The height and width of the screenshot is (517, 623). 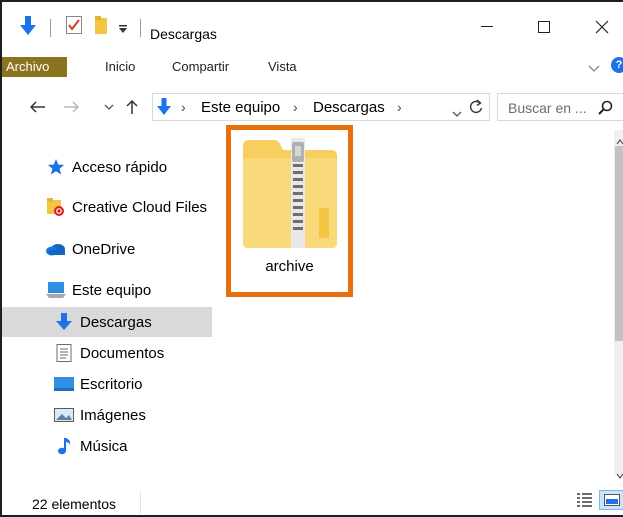 What do you see at coordinates (120, 167) in the screenshot?
I see `sidebar-item-label: Acceso rápido` at bounding box center [120, 167].